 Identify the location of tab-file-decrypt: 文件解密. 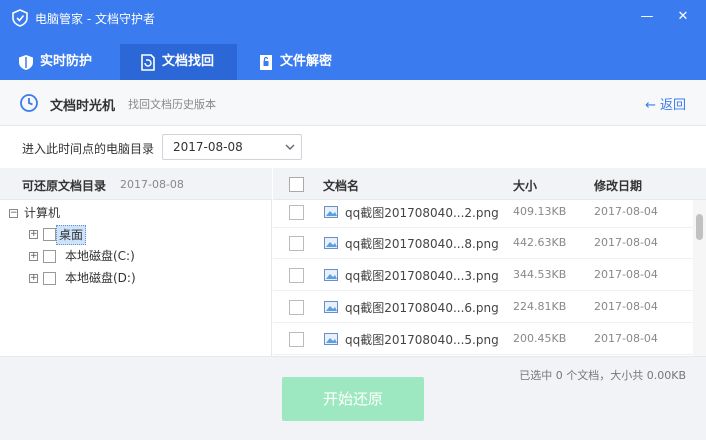
(308, 62).